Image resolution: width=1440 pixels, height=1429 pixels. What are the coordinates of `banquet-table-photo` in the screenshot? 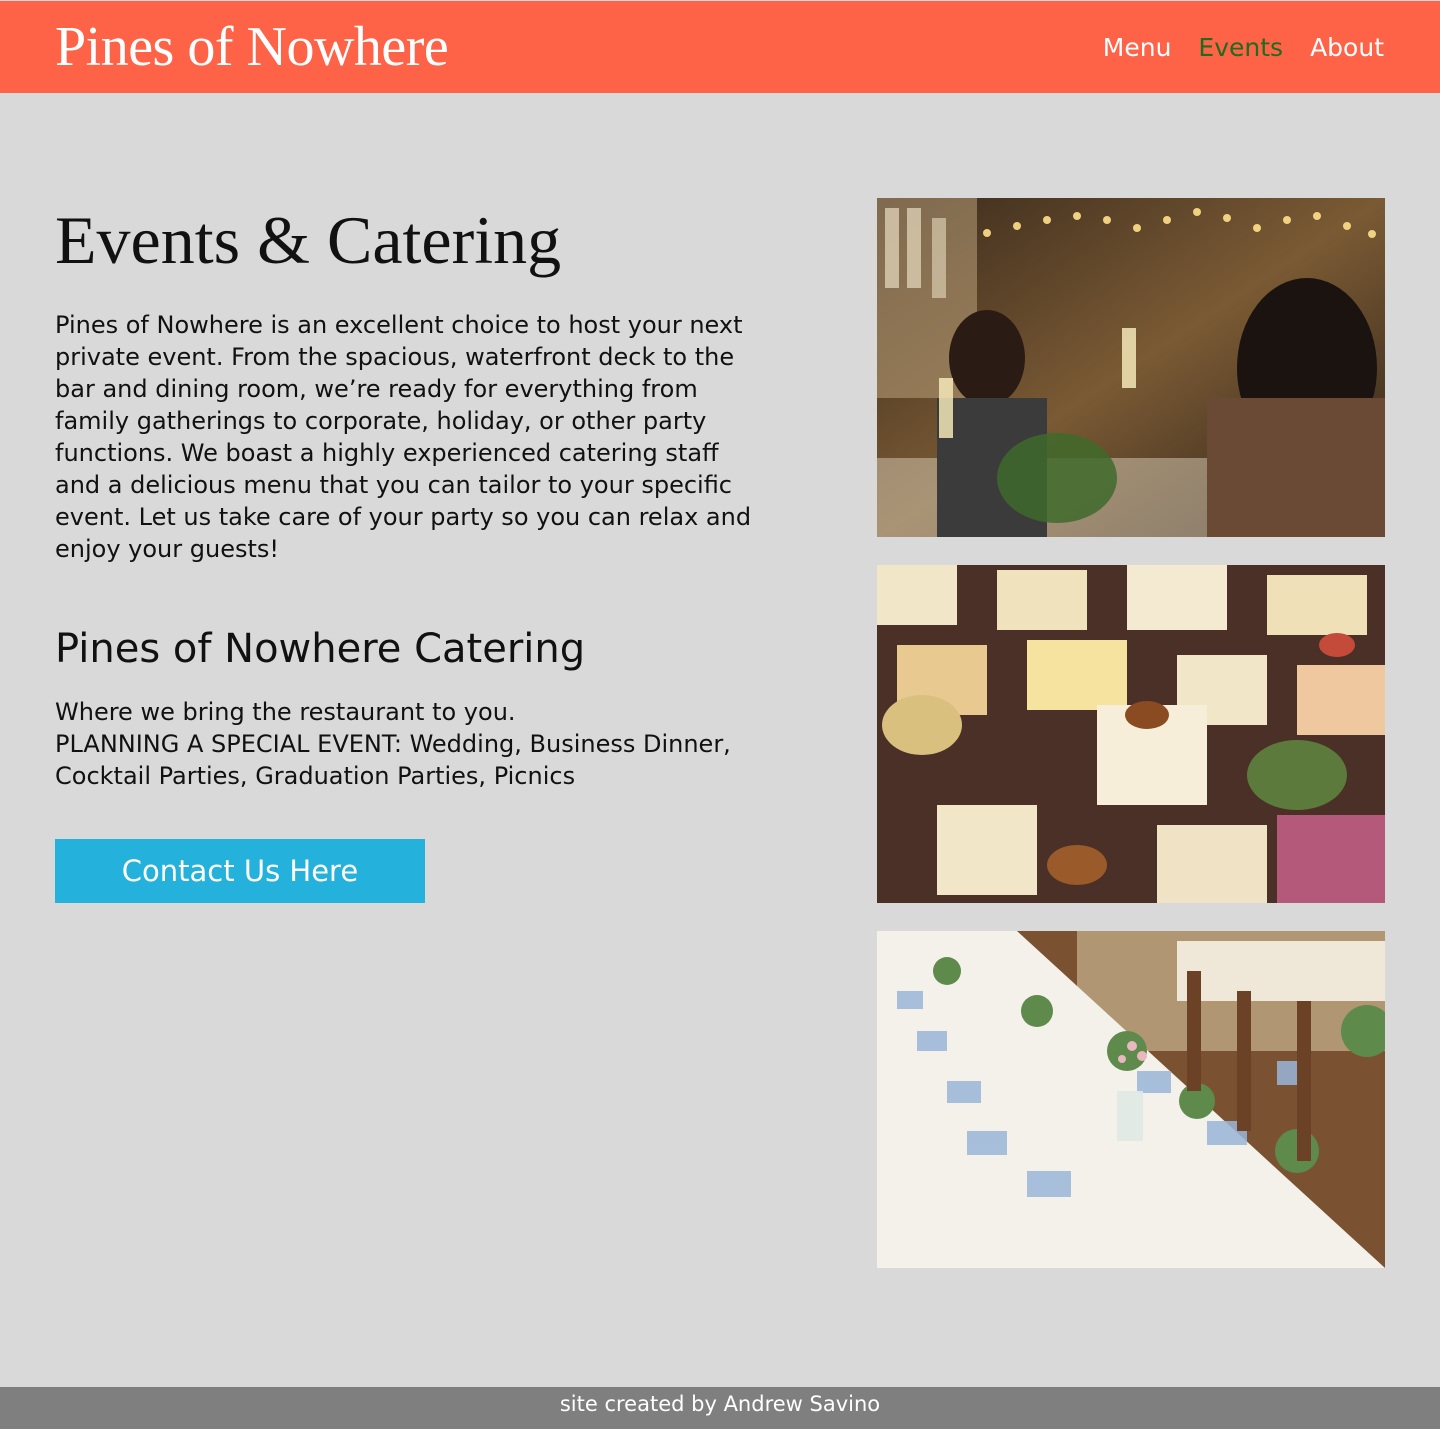 It's located at (1131, 1099).